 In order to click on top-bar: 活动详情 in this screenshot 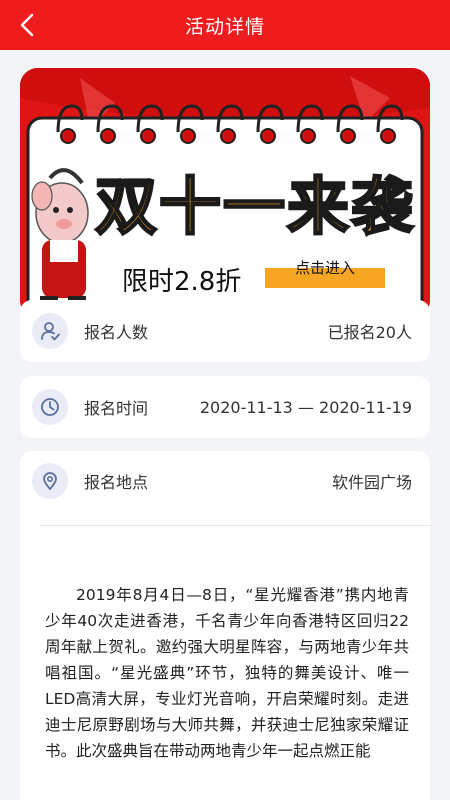, I will do `click(225, 25)`.